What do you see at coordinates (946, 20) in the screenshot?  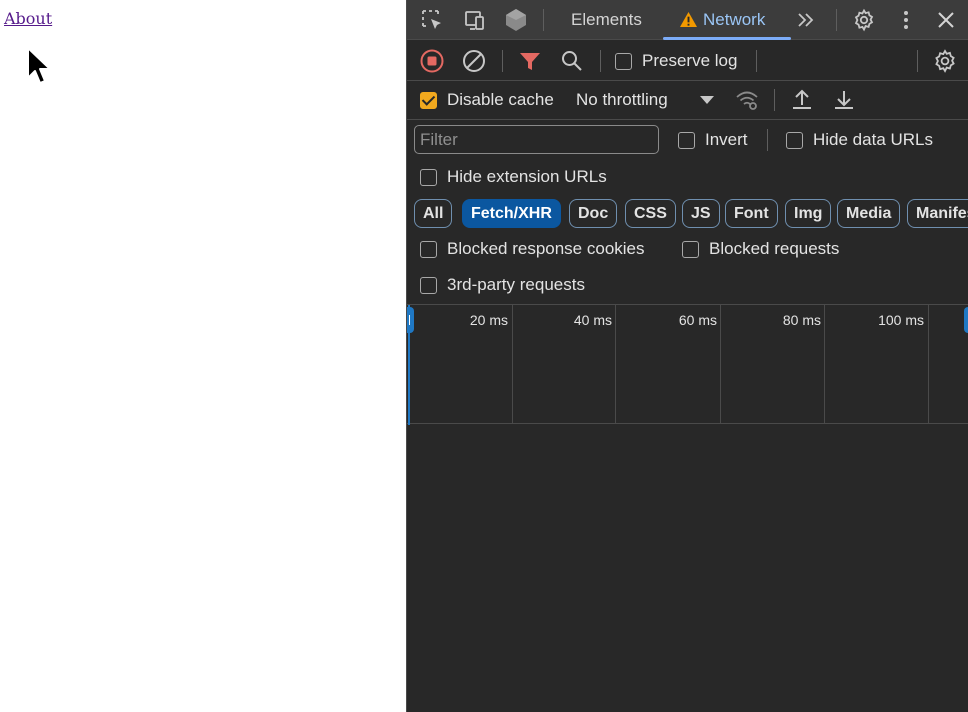 I see `close-icon` at bounding box center [946, 20].